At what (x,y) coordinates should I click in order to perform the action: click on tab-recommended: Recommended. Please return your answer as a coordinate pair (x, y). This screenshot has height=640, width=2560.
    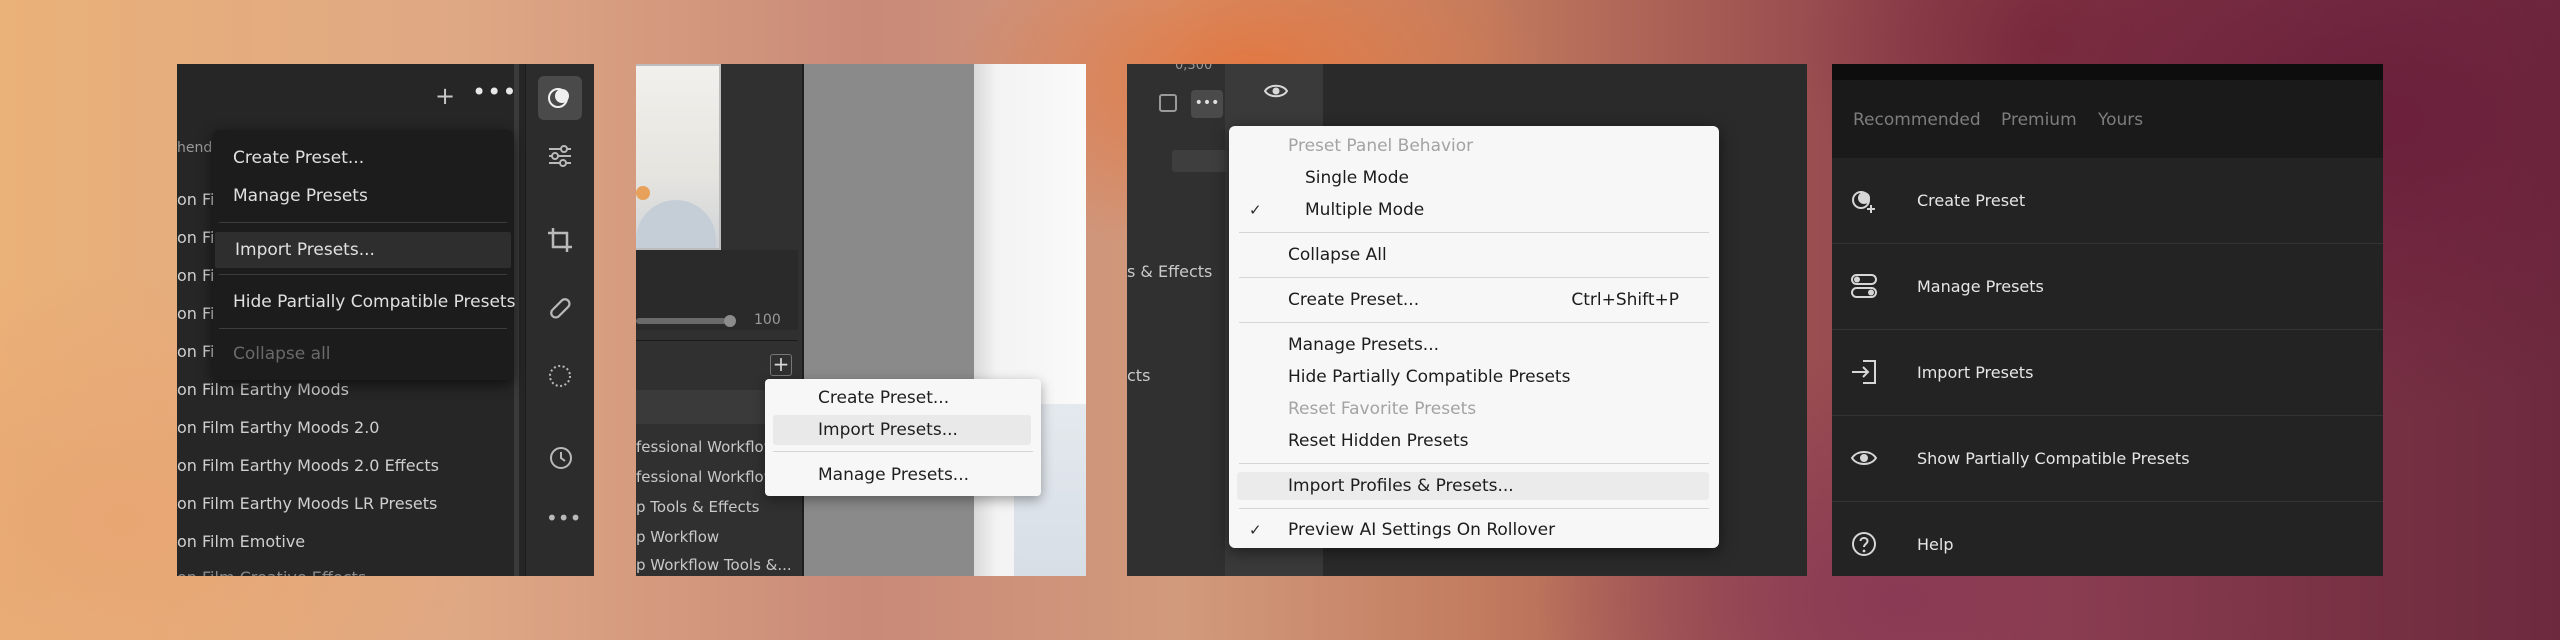
    Looking at the image, I should click on (1917, 120).